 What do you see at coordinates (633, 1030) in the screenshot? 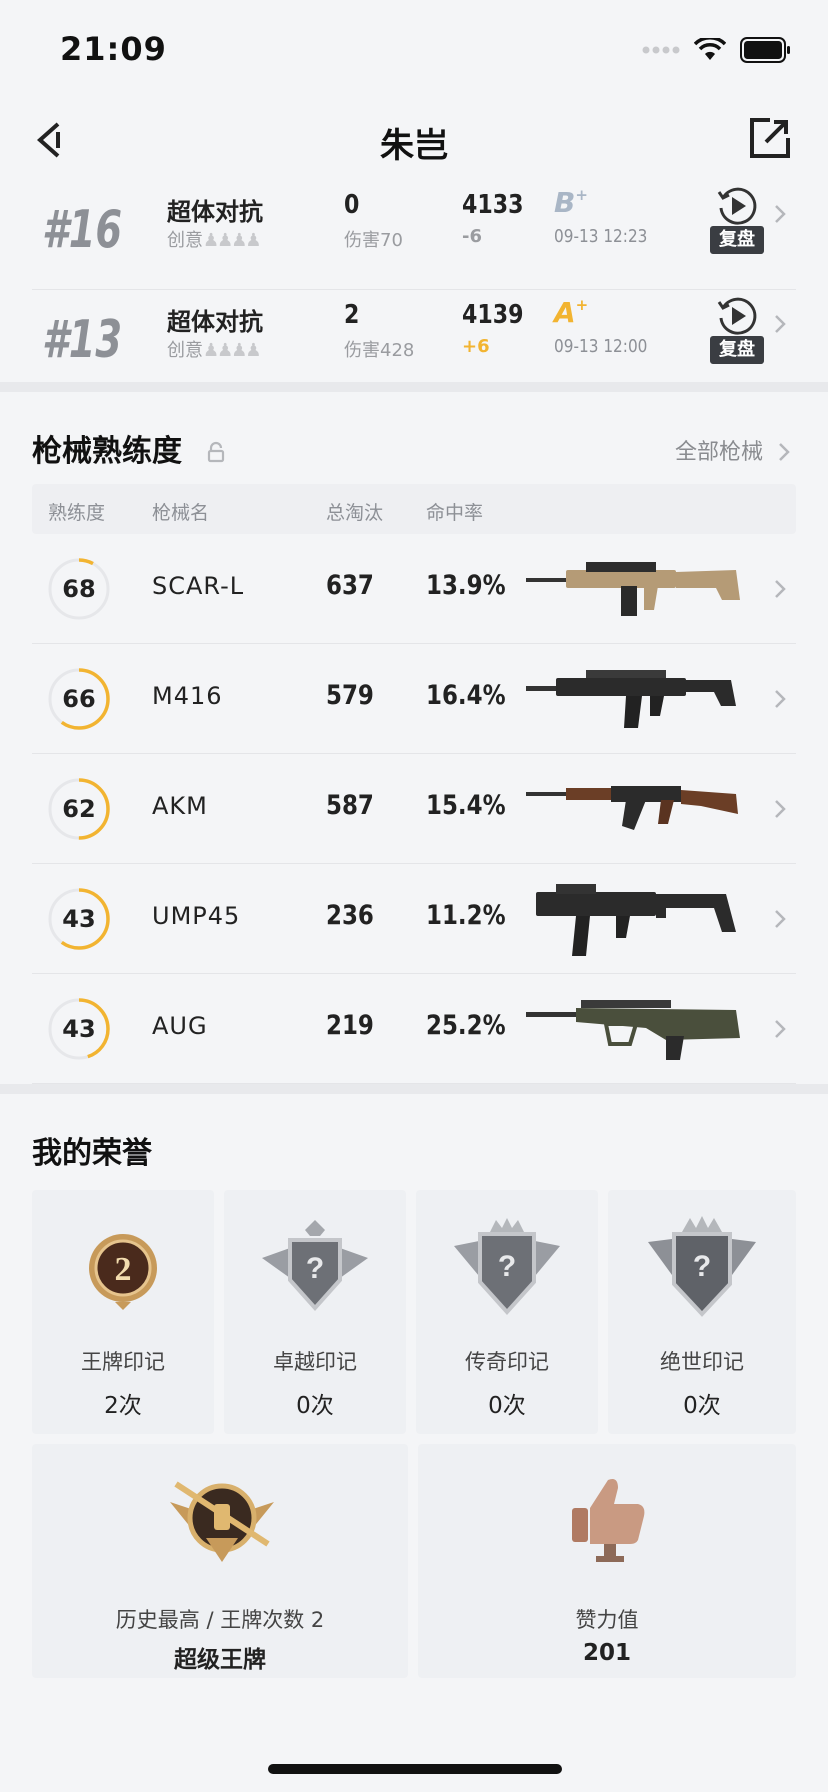
I see `aug-rifle-image` at bounding box center [633, 1030].